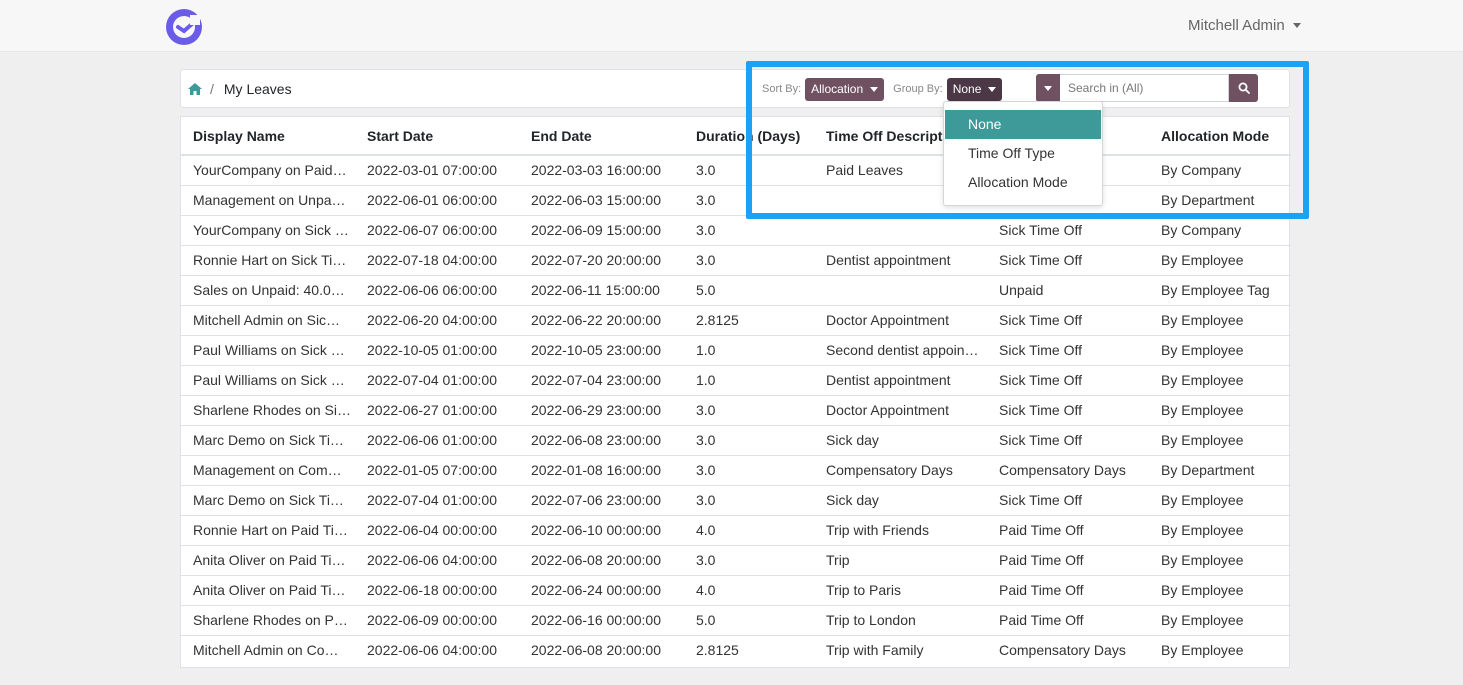 This screenshot has height=685, width=1463. I want to click on group-by-option: Allocation Mode, so click(1023, 182).